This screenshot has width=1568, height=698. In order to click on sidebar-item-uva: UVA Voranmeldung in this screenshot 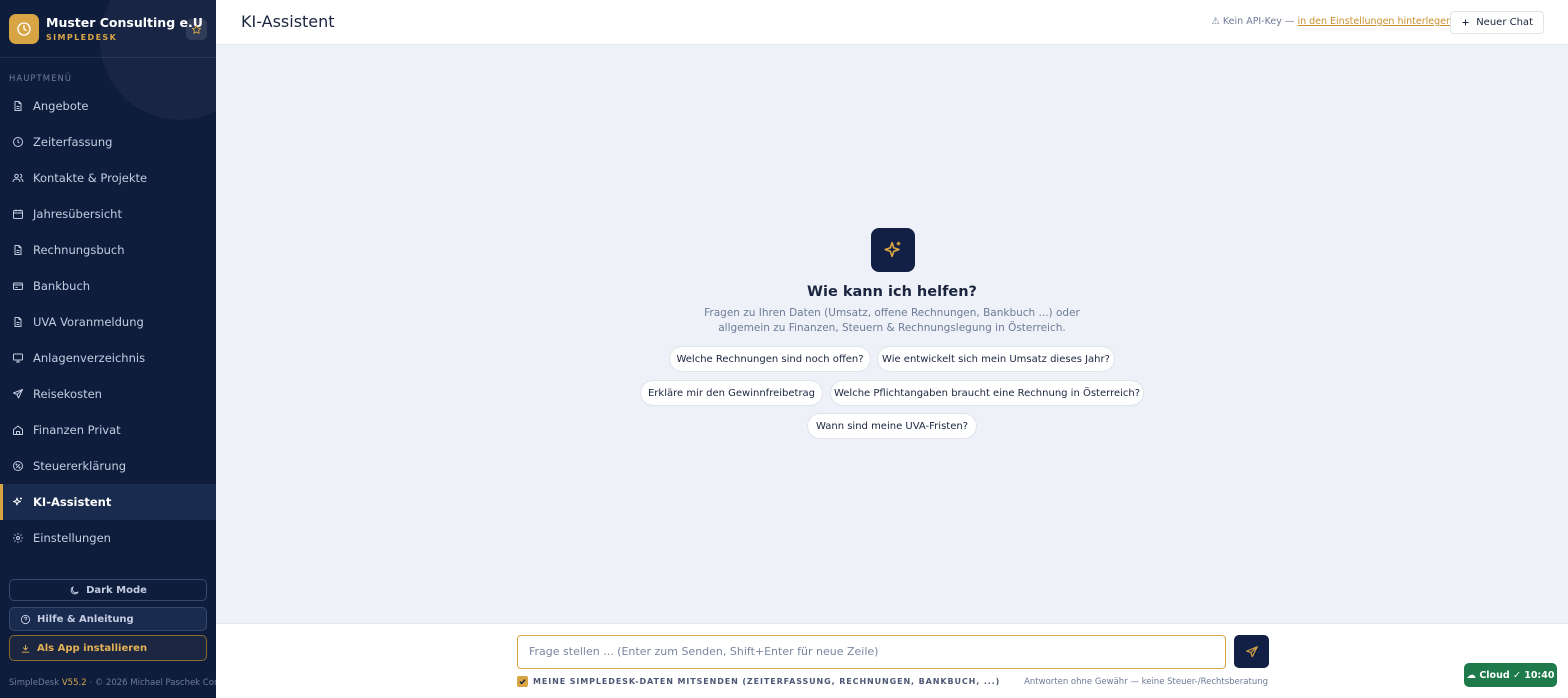, I will do `click(108, 322)`.